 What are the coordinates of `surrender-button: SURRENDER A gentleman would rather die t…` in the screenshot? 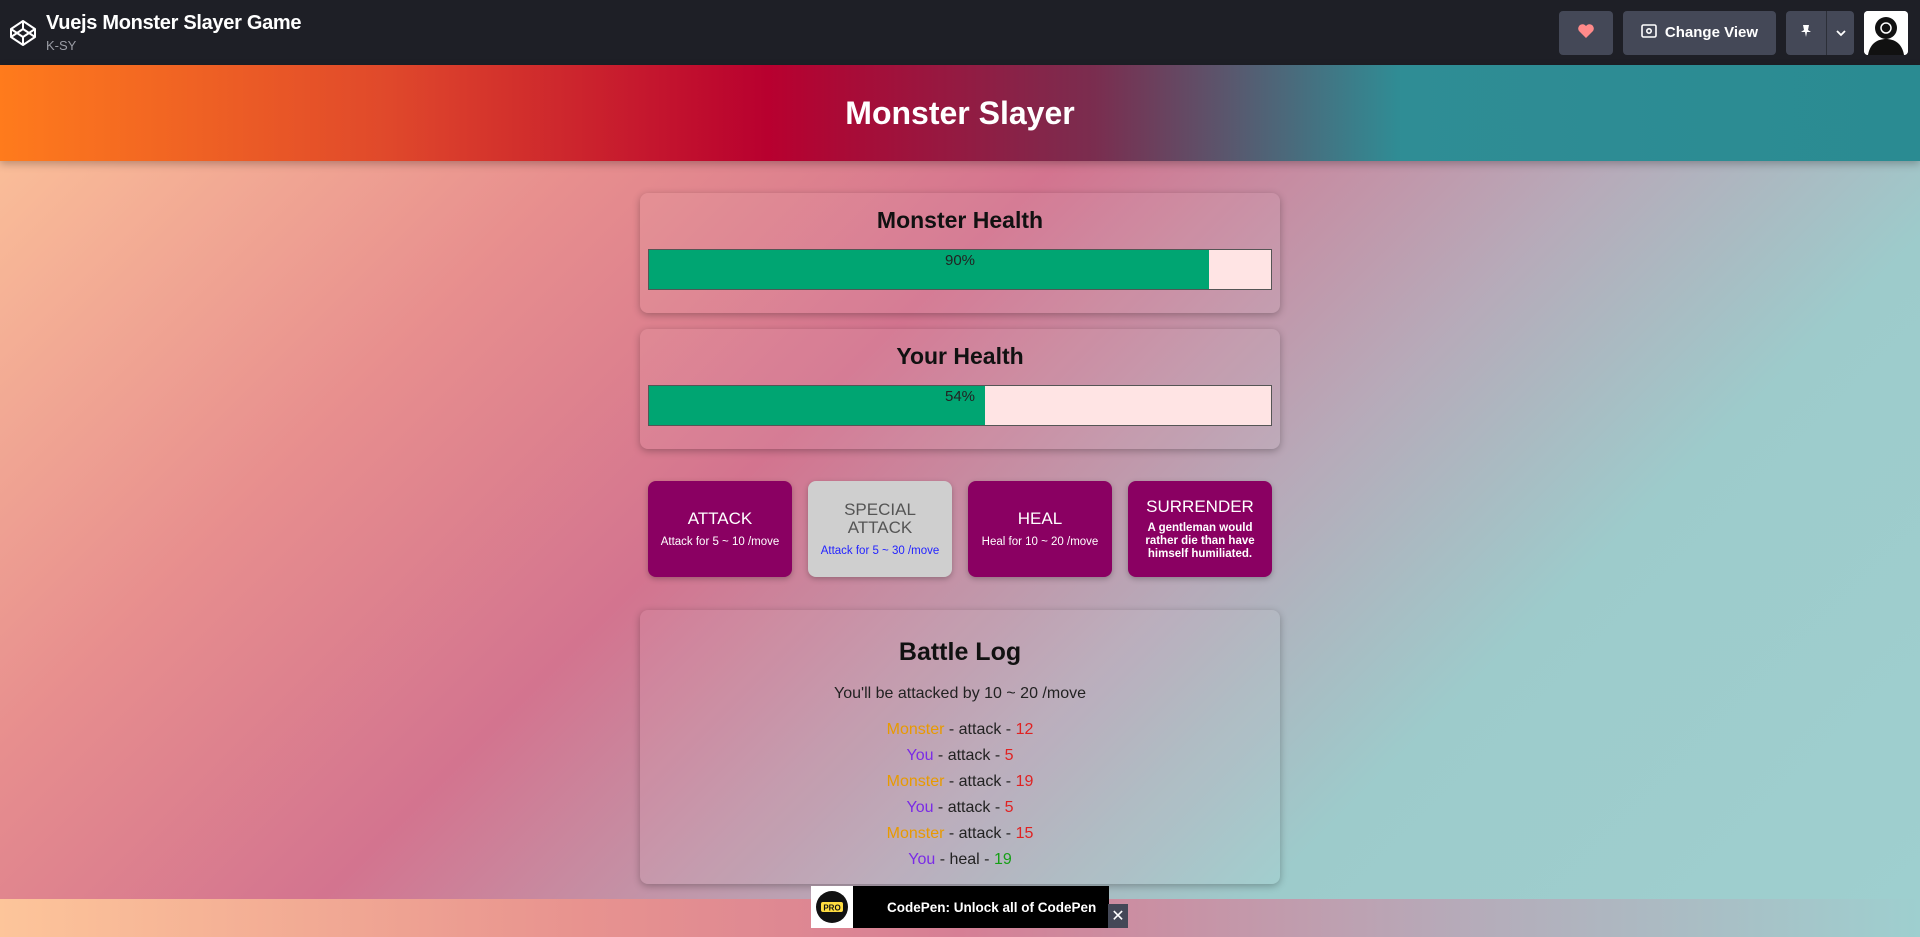 It's located at (1200, 529).